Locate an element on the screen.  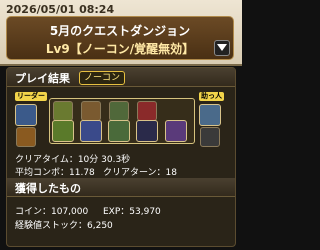
dungeon-title: 5月のクエストダンジョン is located at coordinates (120, 31).